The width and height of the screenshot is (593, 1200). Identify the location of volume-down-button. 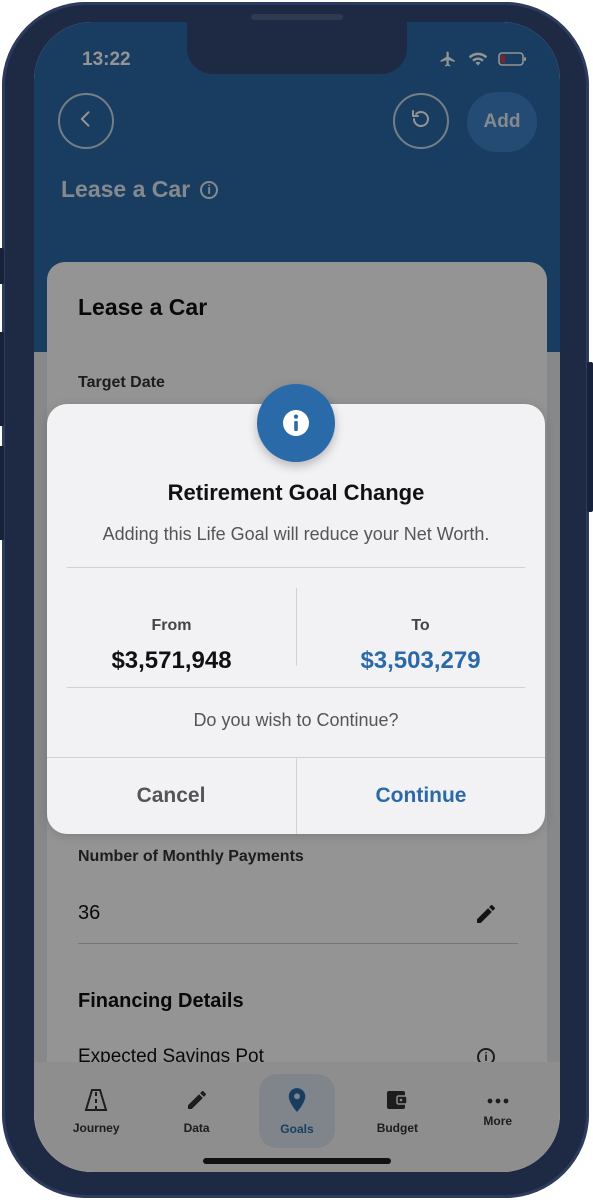
(2, 493).